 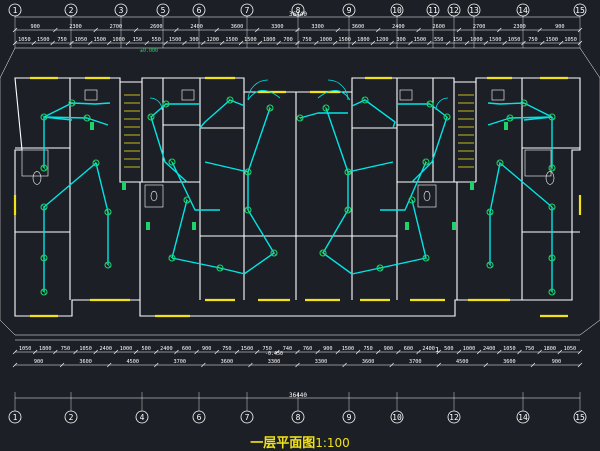 I want to click on bottom-dimension-row-1-label-8: 600, so click(x=186, y=349).